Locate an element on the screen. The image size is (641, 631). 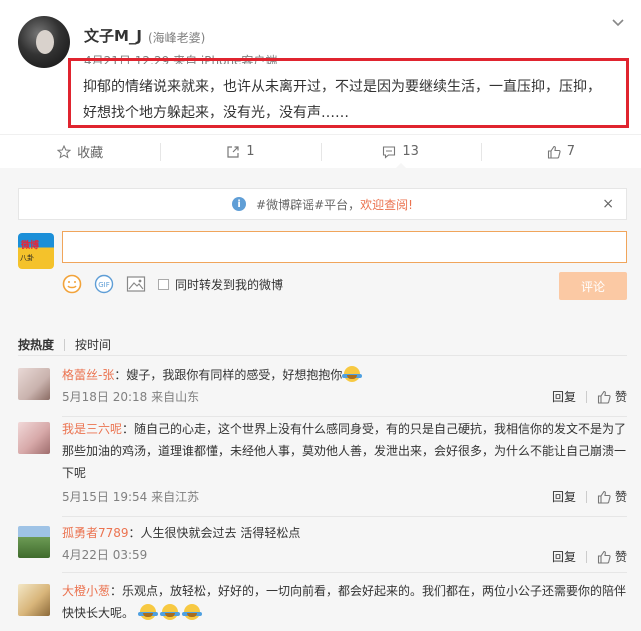
forward-checkbox is located at coordinates (163, 284).